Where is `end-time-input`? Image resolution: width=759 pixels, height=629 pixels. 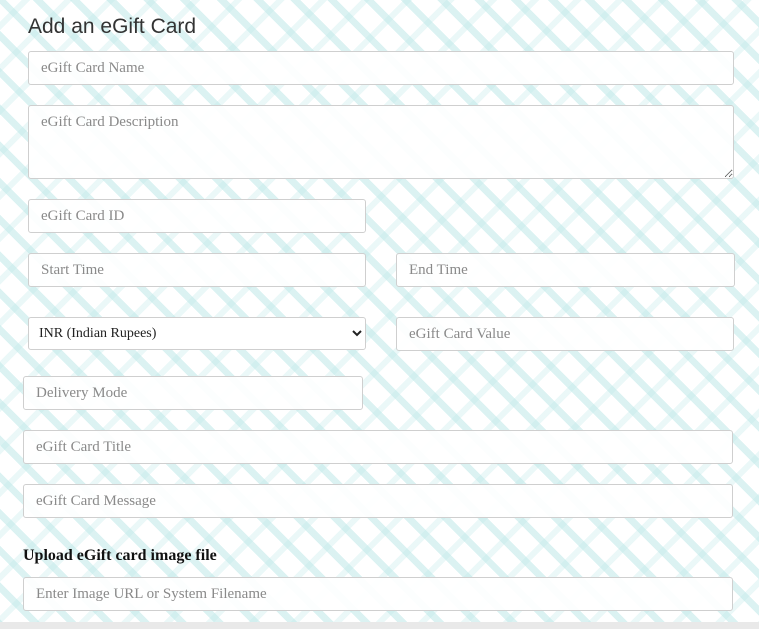
end-time-input is located at coordinates (565, 270).